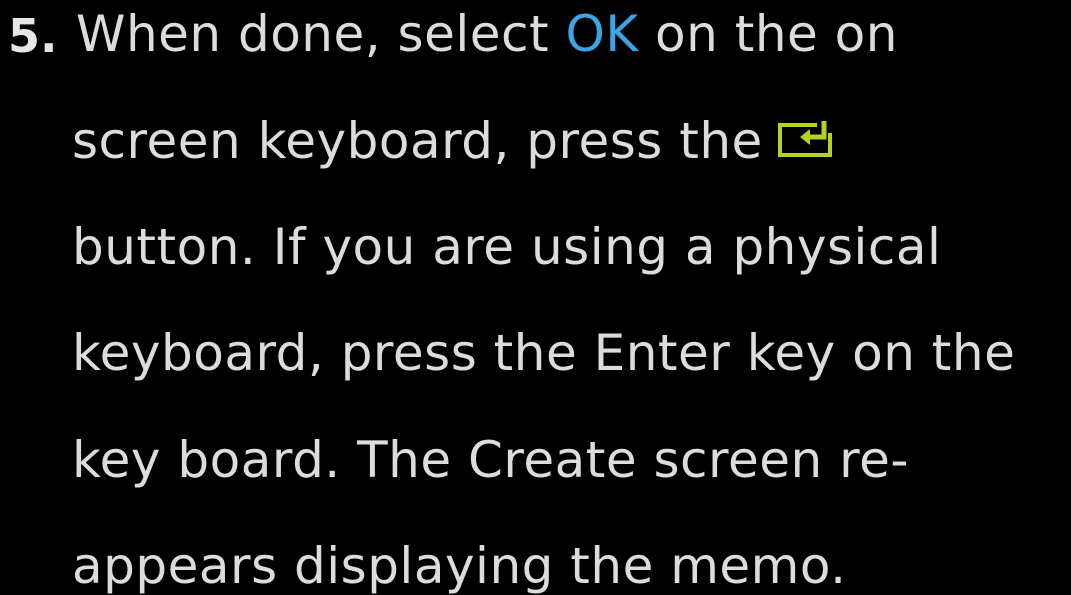 The height and width of the screenshot is (595, 1071). What do you see at coordinates (417, 141) in the screenshot?
I see `line-2-text: screen keyboard, press the` at bounding box center [417, 141].